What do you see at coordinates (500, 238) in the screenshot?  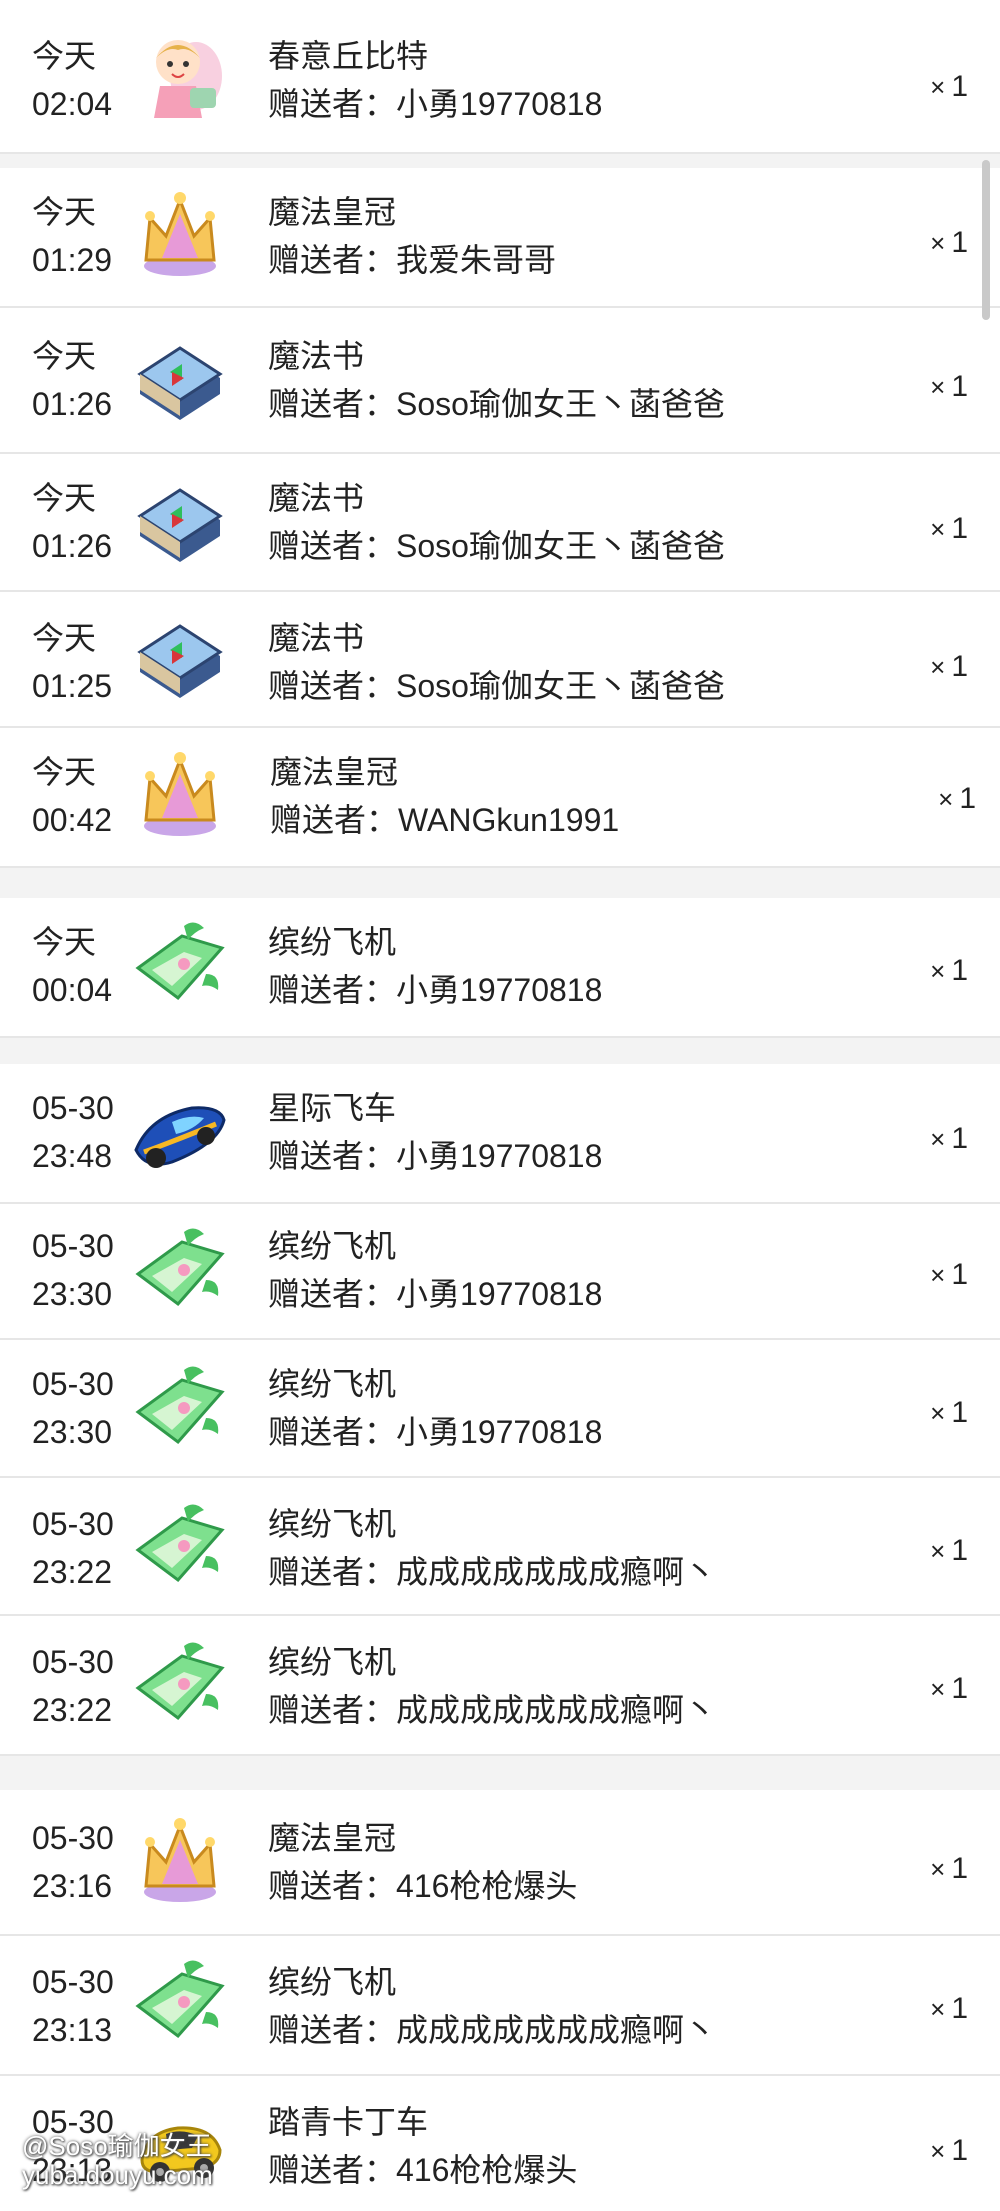 I see `list-item: 今天 01:29 魔法皇冠赠送者：我爱朱哥哥 × 1` at bounding box center [500, 238].